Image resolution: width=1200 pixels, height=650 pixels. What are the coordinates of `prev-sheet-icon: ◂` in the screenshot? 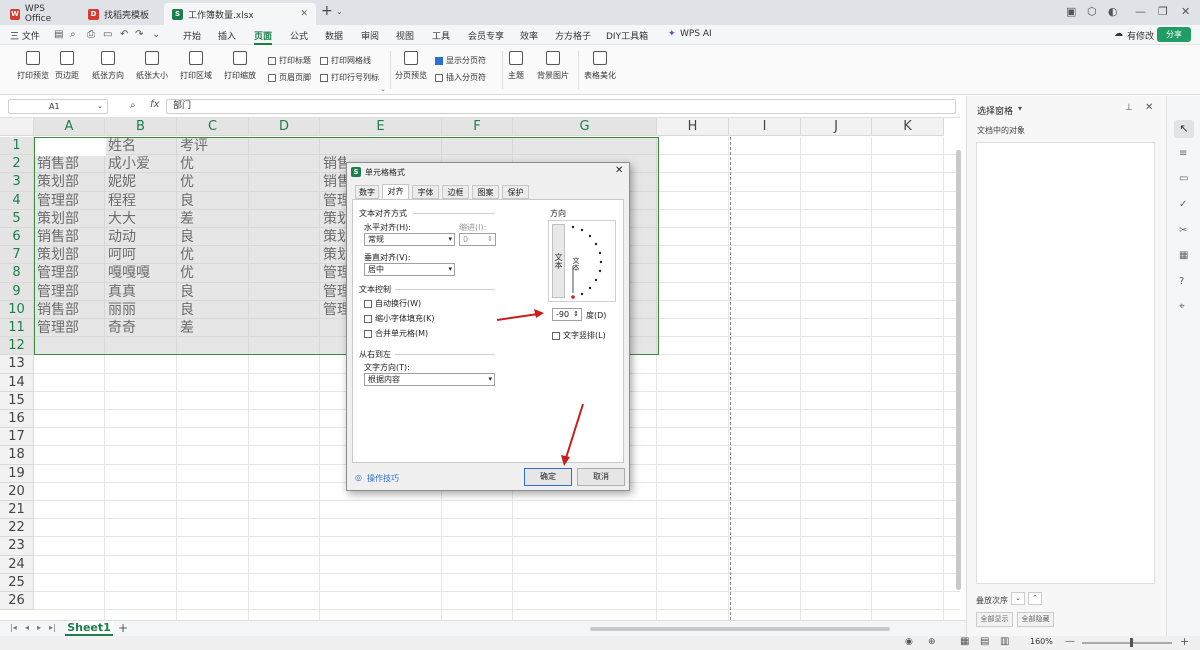 It's located at (27, 627).